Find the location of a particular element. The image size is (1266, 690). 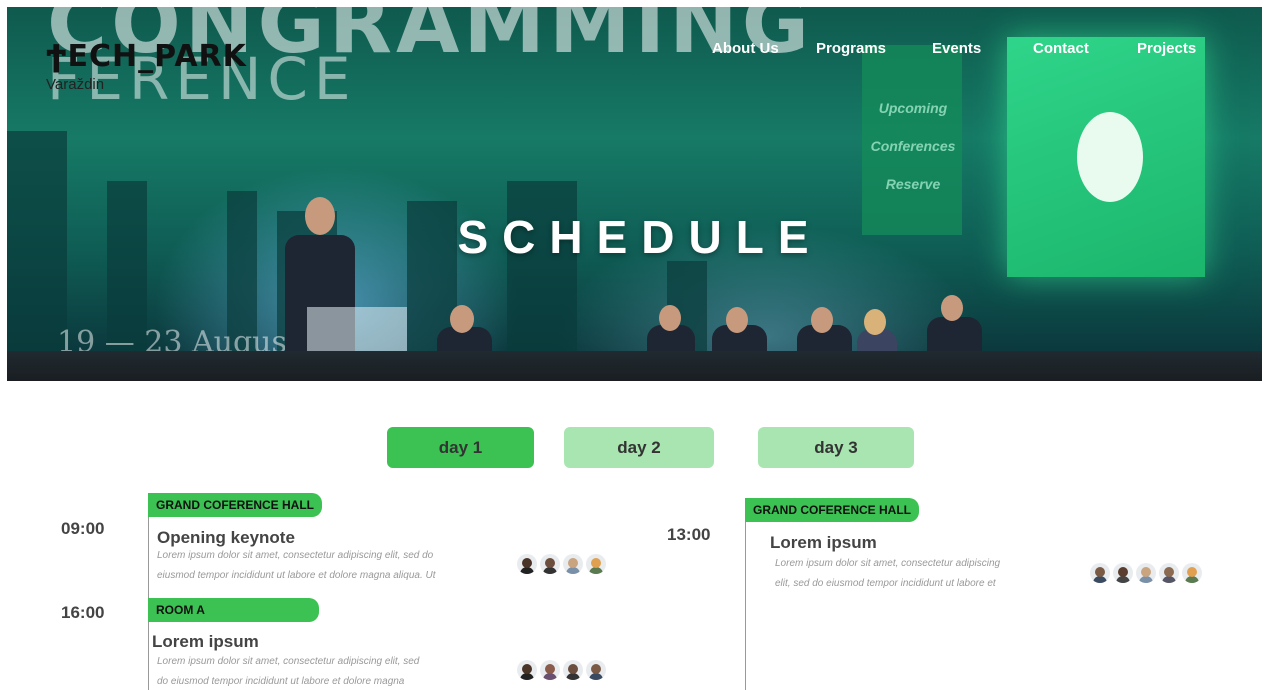

session-time: 13:00 is located at coordinates (689, 534).